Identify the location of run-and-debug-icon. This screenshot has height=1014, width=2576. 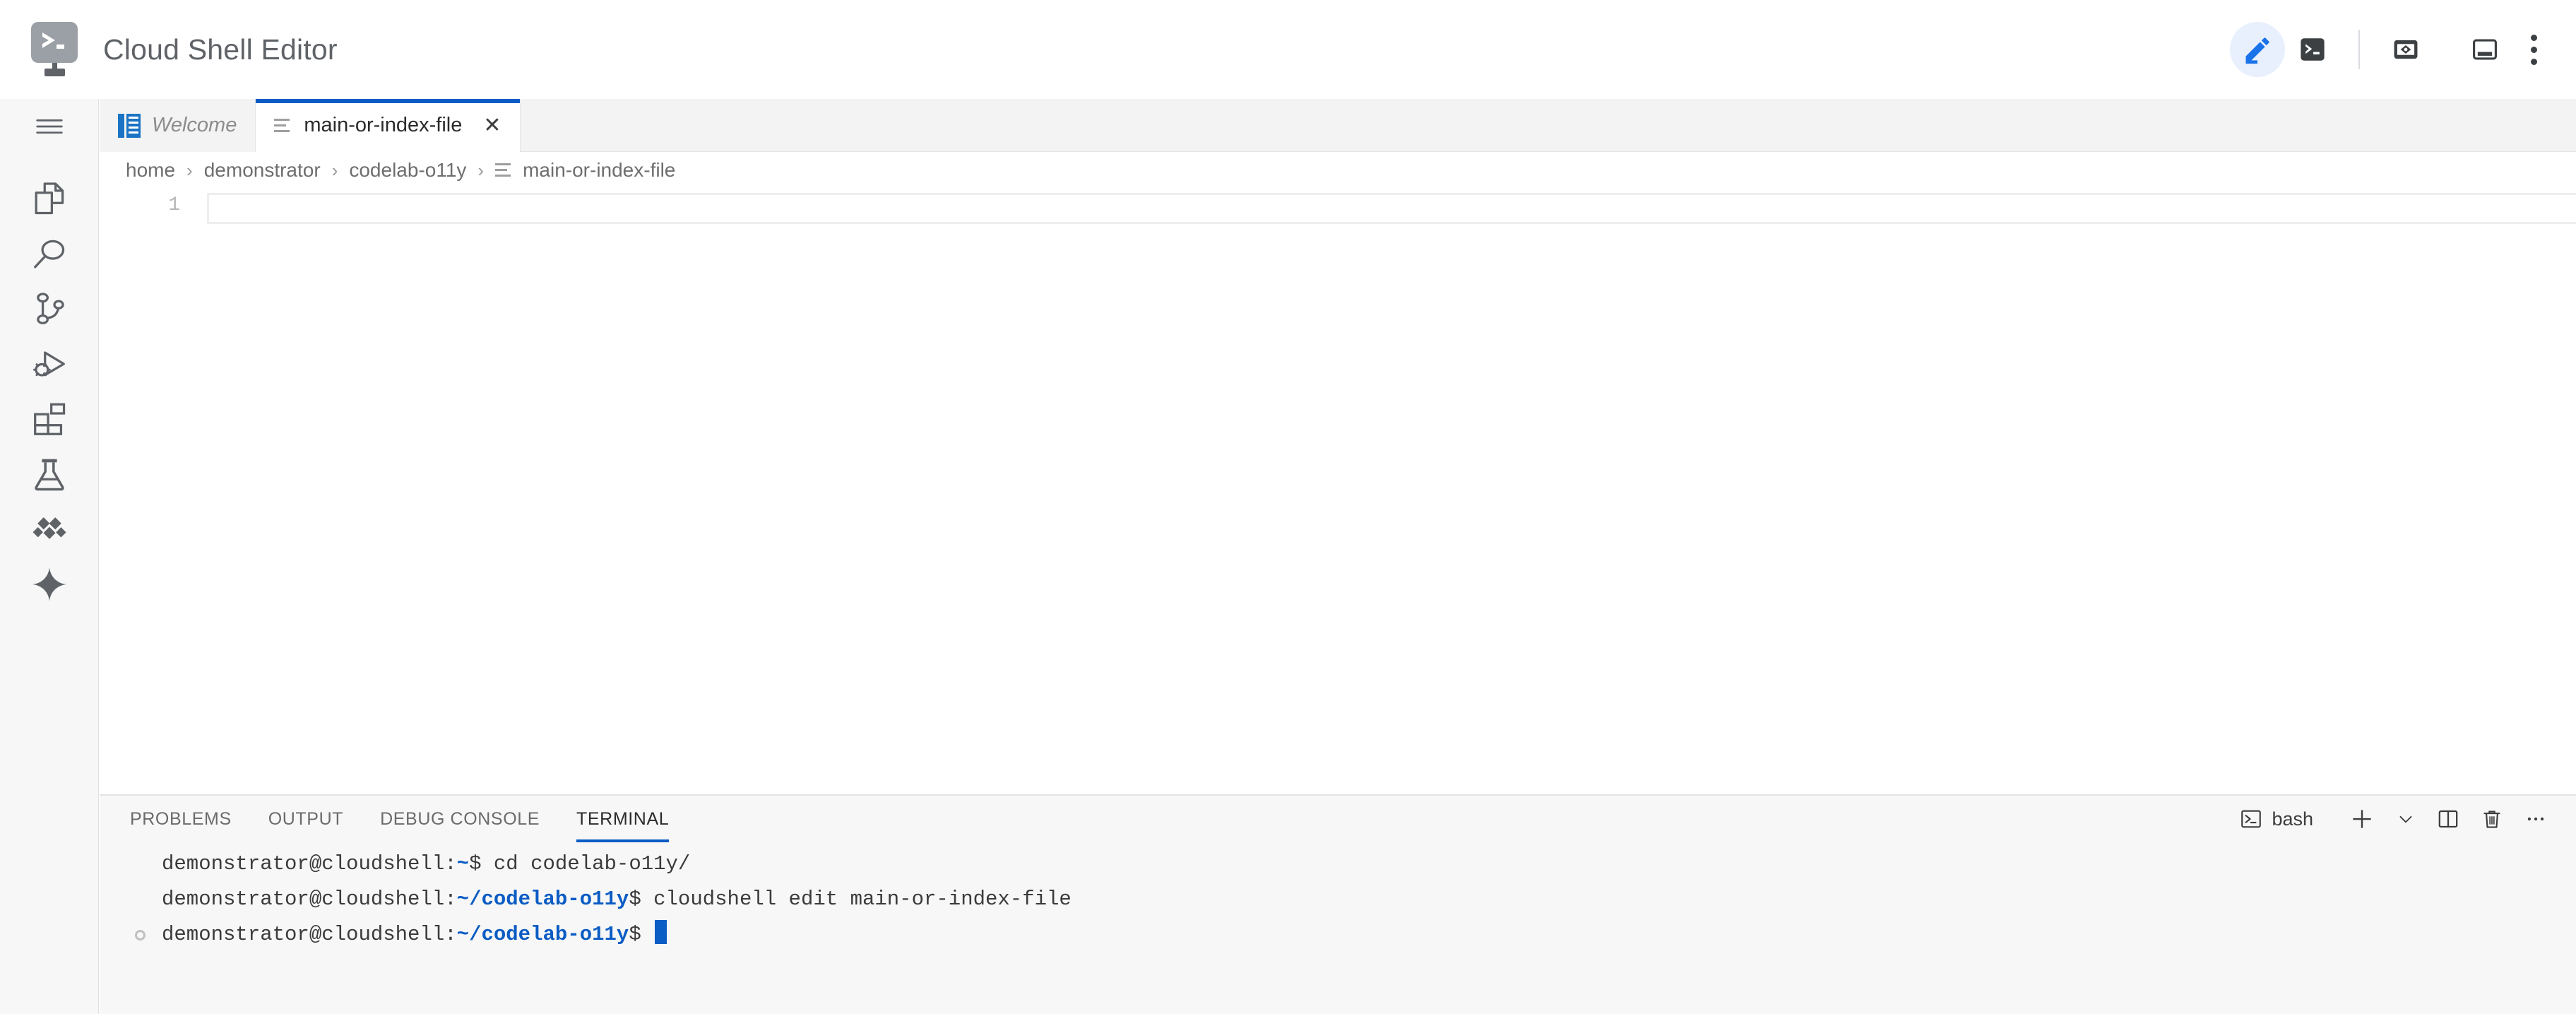
(48, 364).